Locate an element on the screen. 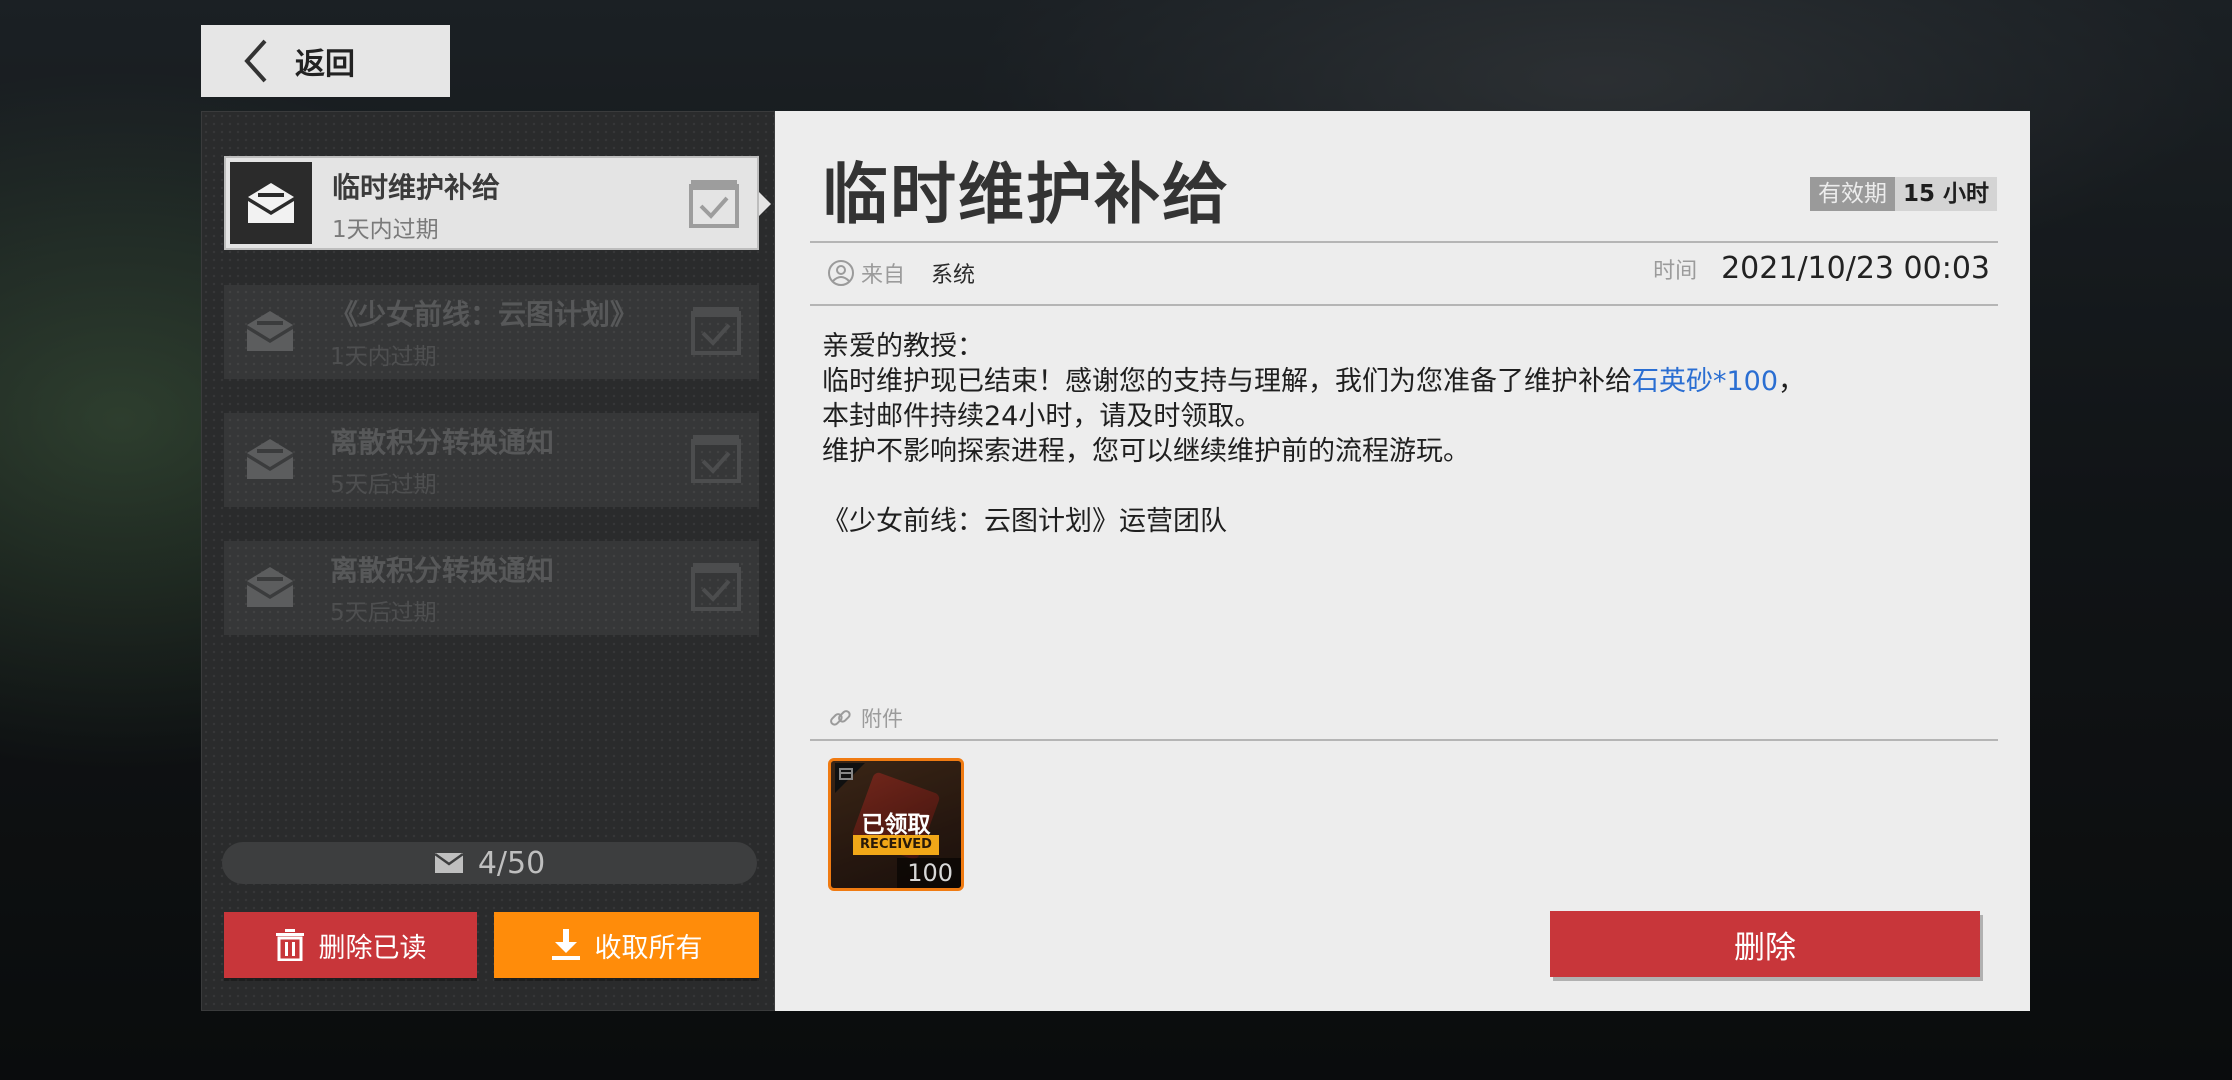 This screenshot has width=2232, height=1080. mail-list-item-1: 《少女前线：云图计划》 1天内过期 is located at coordinates (491, 332).